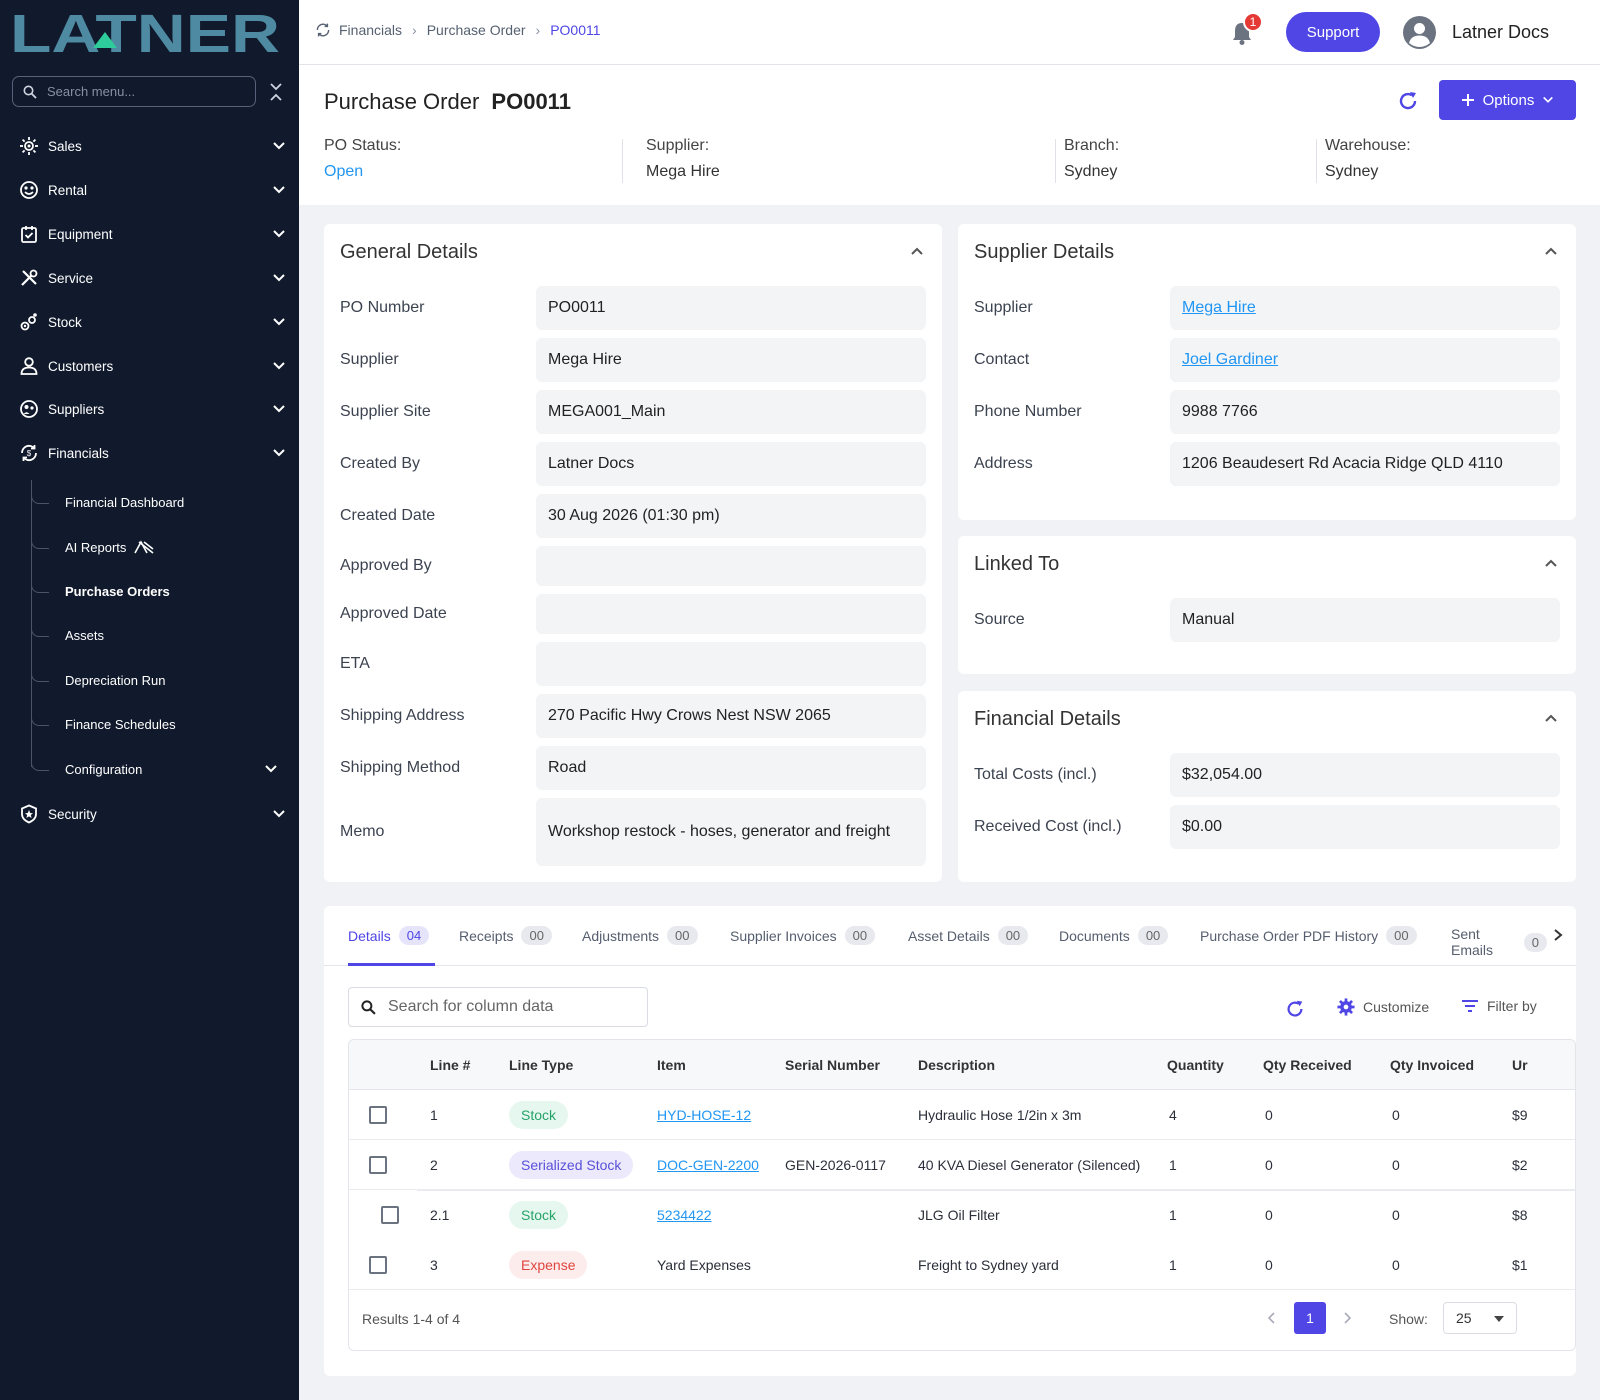  What do you see at coordinates (731, 614) in the screenshot?
I see `approved-date-field` at bounding box center [731, 614].